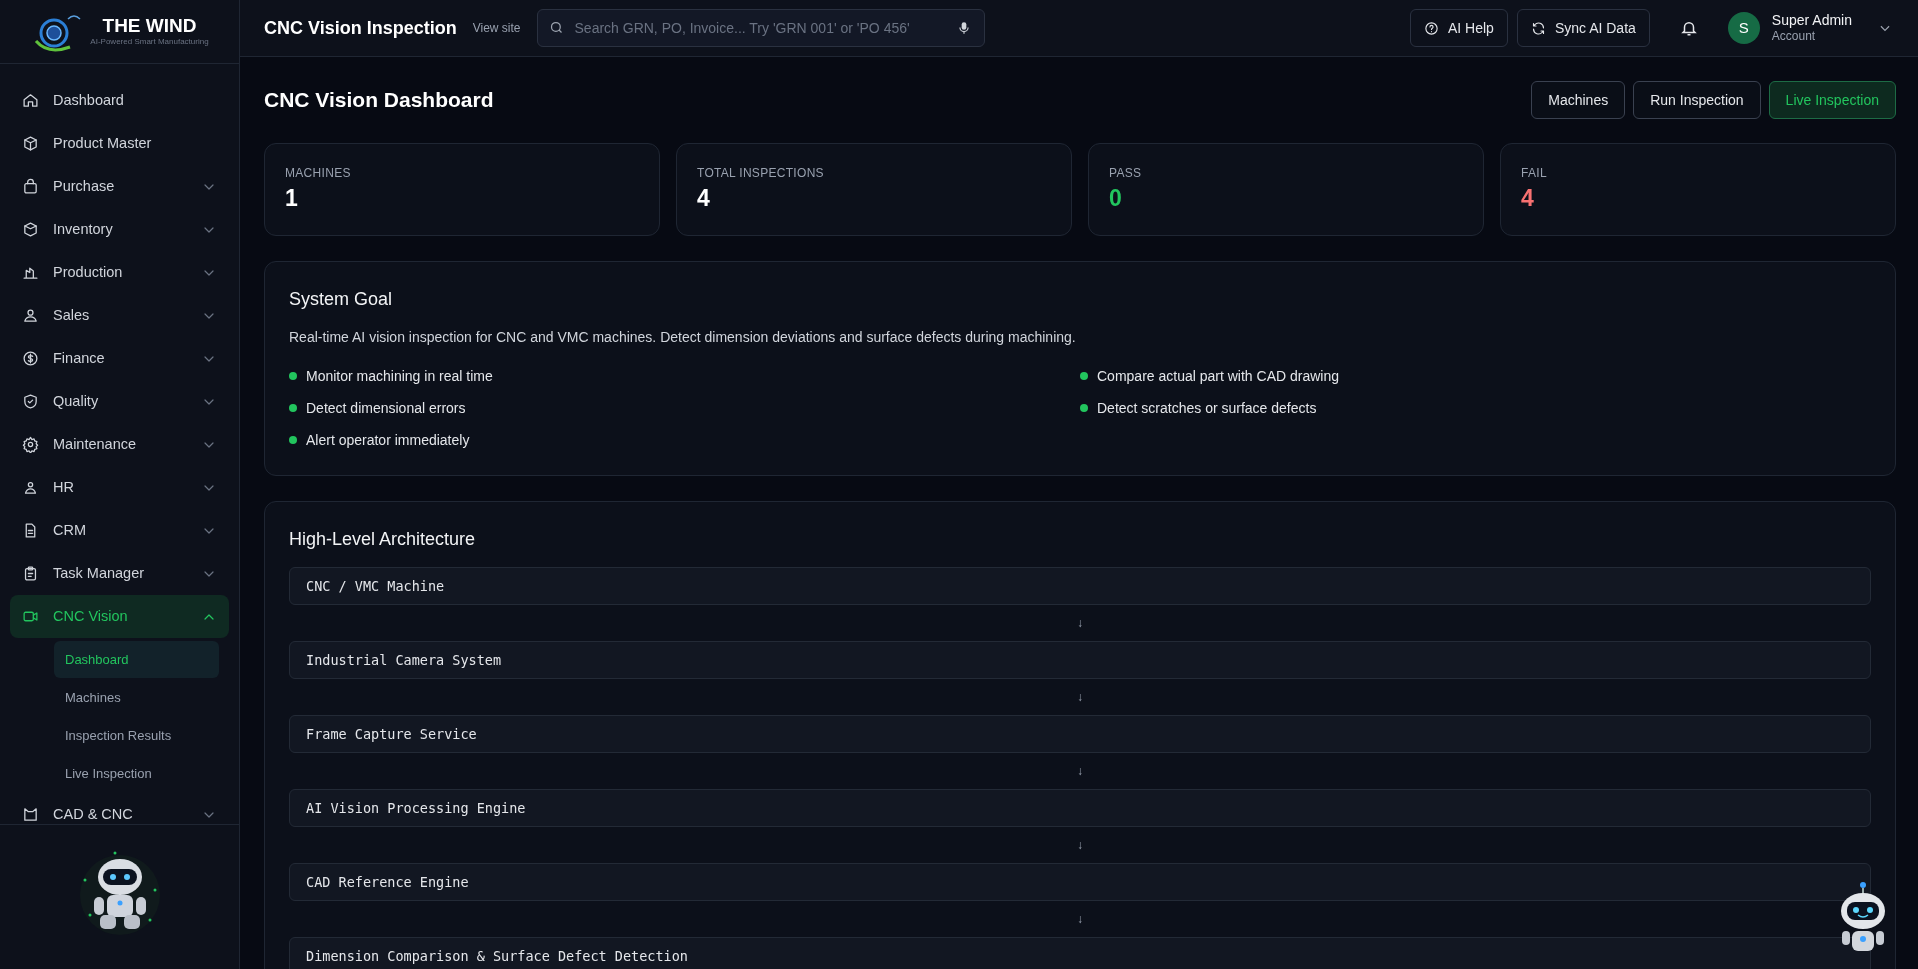  Describe the element at coordinates (1431, 28) in the screenshot. I see `help-circle-icon` at that location.